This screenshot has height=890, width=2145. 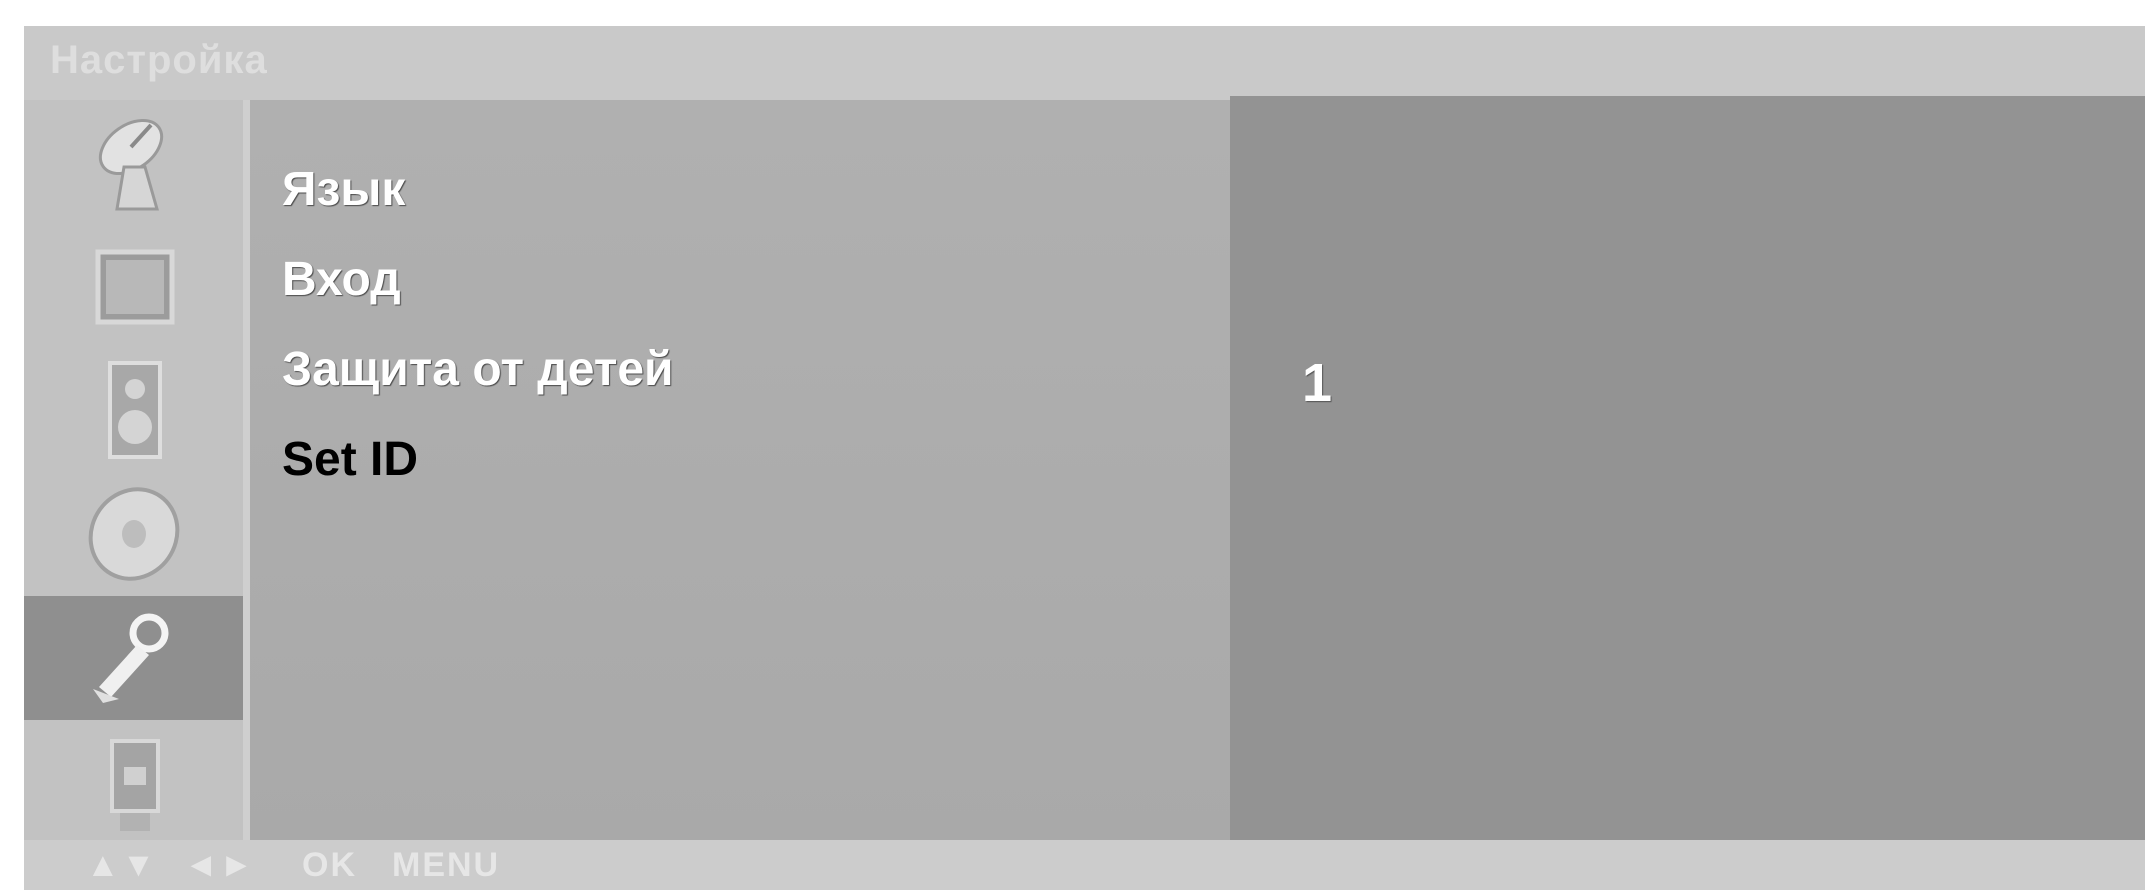 I want to click on category-input, so click(x=133, y=782).